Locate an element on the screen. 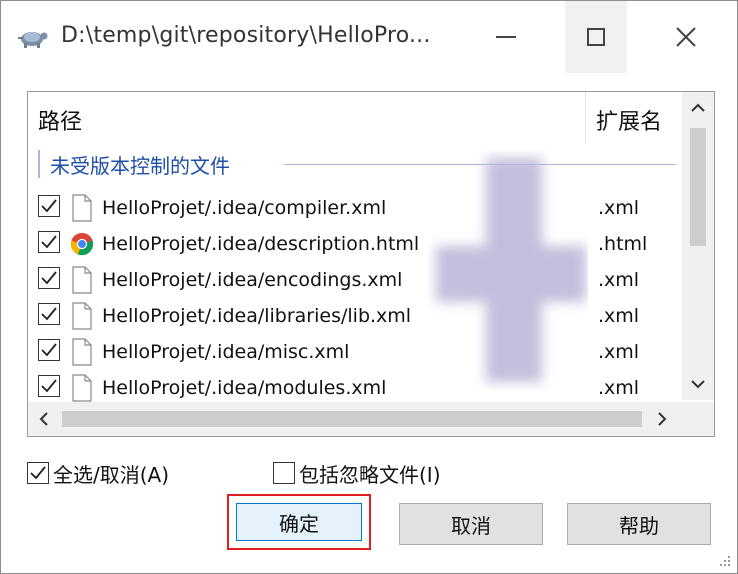 The image size is (738, 574). group-header-unversioned: 未受版本控制的文件 is located at coordinates (358, 165).